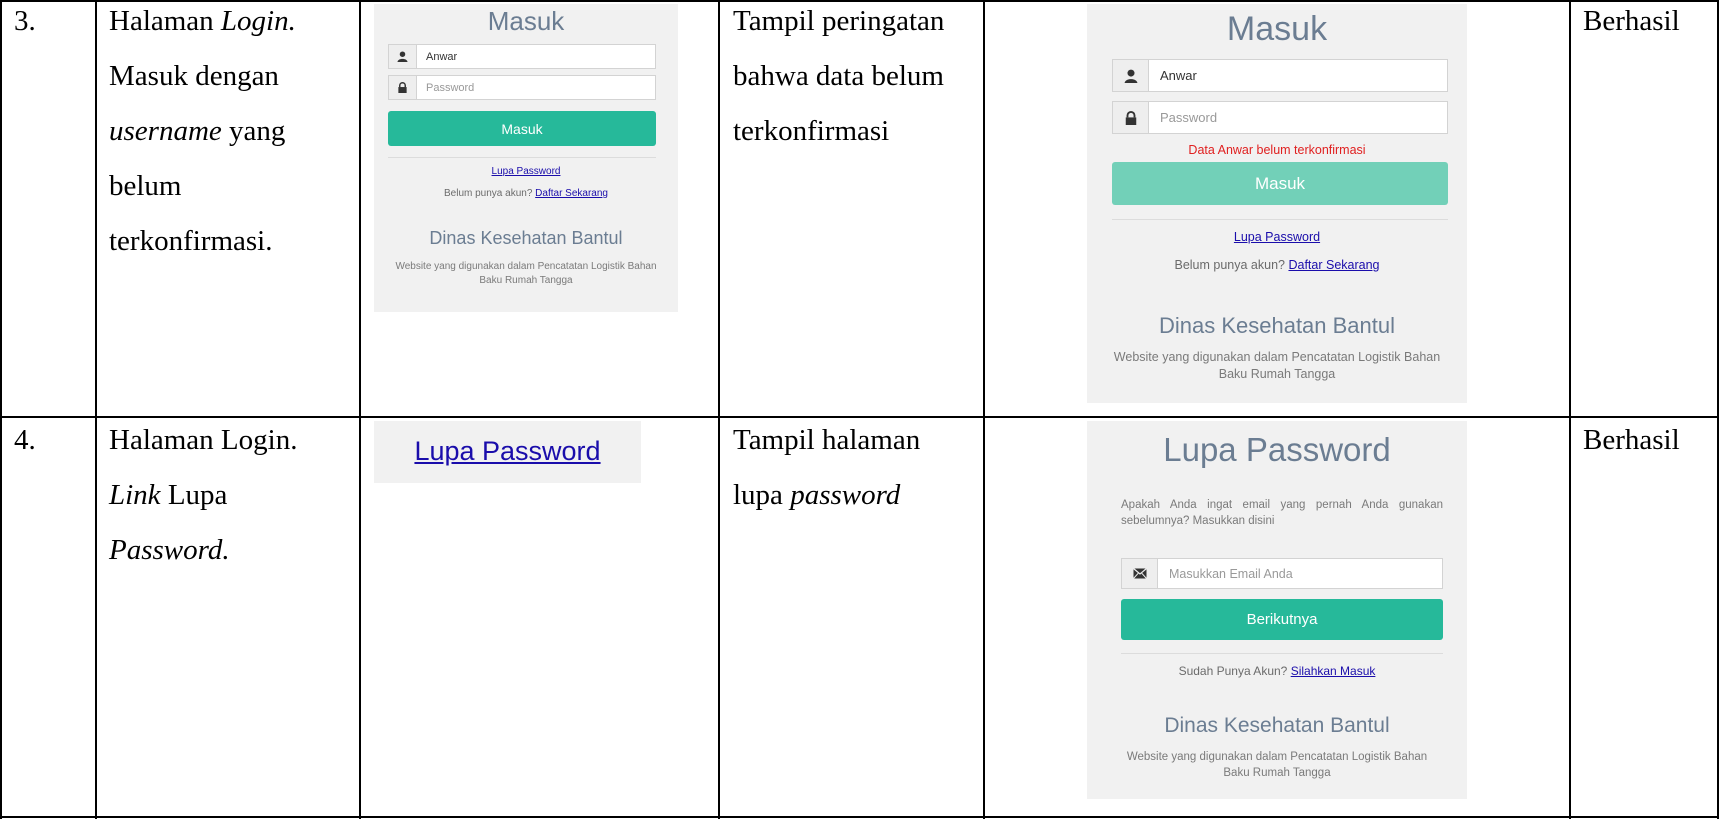  I want to click on scenario-text: username, so click(165, 131).